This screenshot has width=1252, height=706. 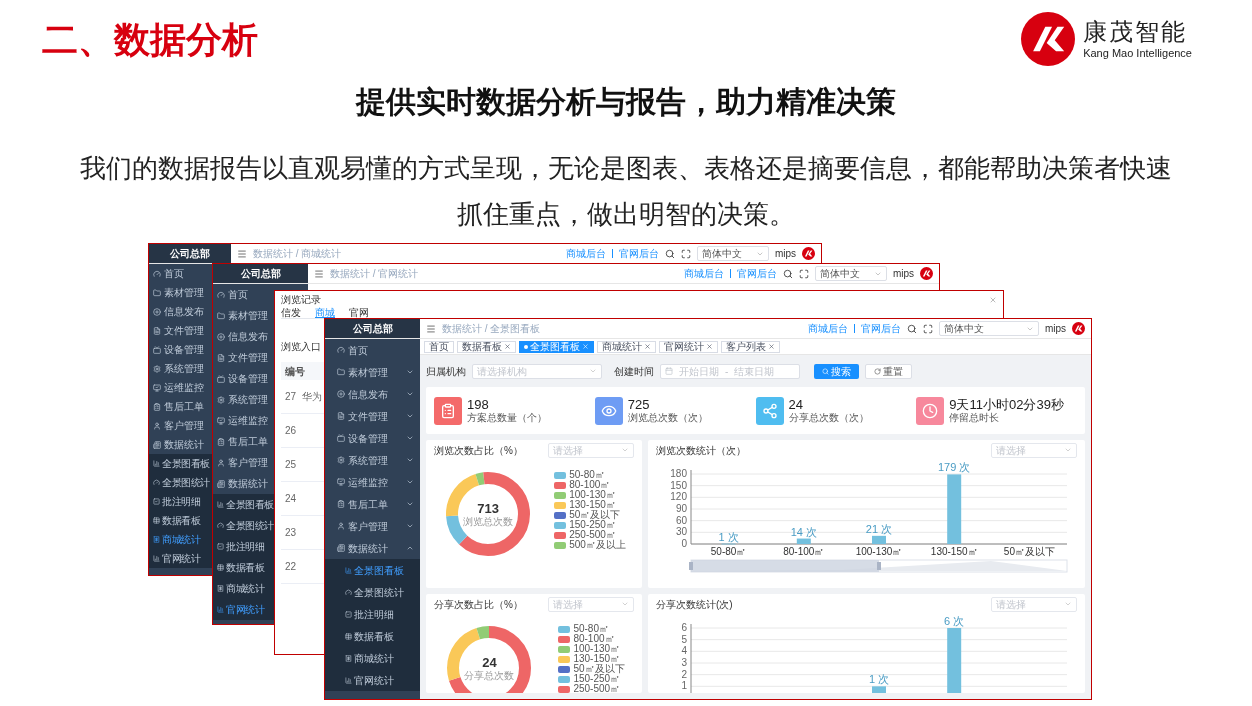 I want to click on value-label: 1 次, so click(x=878, y=679).